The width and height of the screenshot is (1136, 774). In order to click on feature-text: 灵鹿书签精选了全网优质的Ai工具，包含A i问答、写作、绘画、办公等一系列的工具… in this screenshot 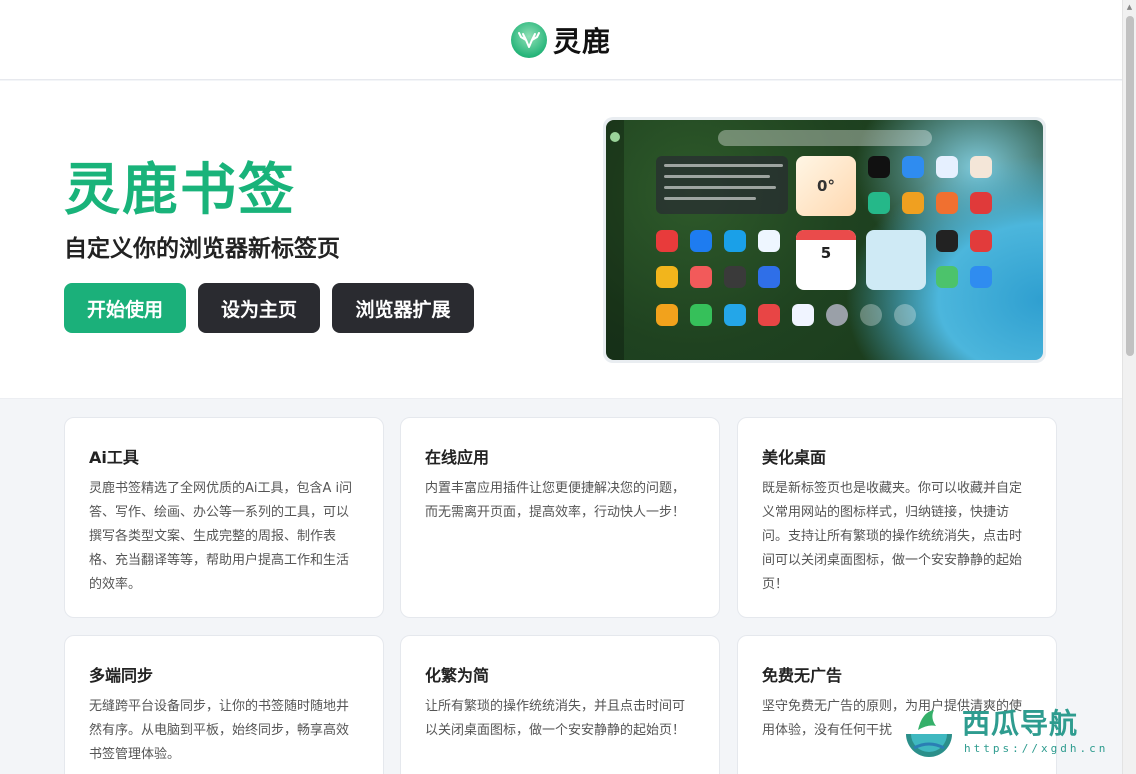, I will do `click(221, 536)`.